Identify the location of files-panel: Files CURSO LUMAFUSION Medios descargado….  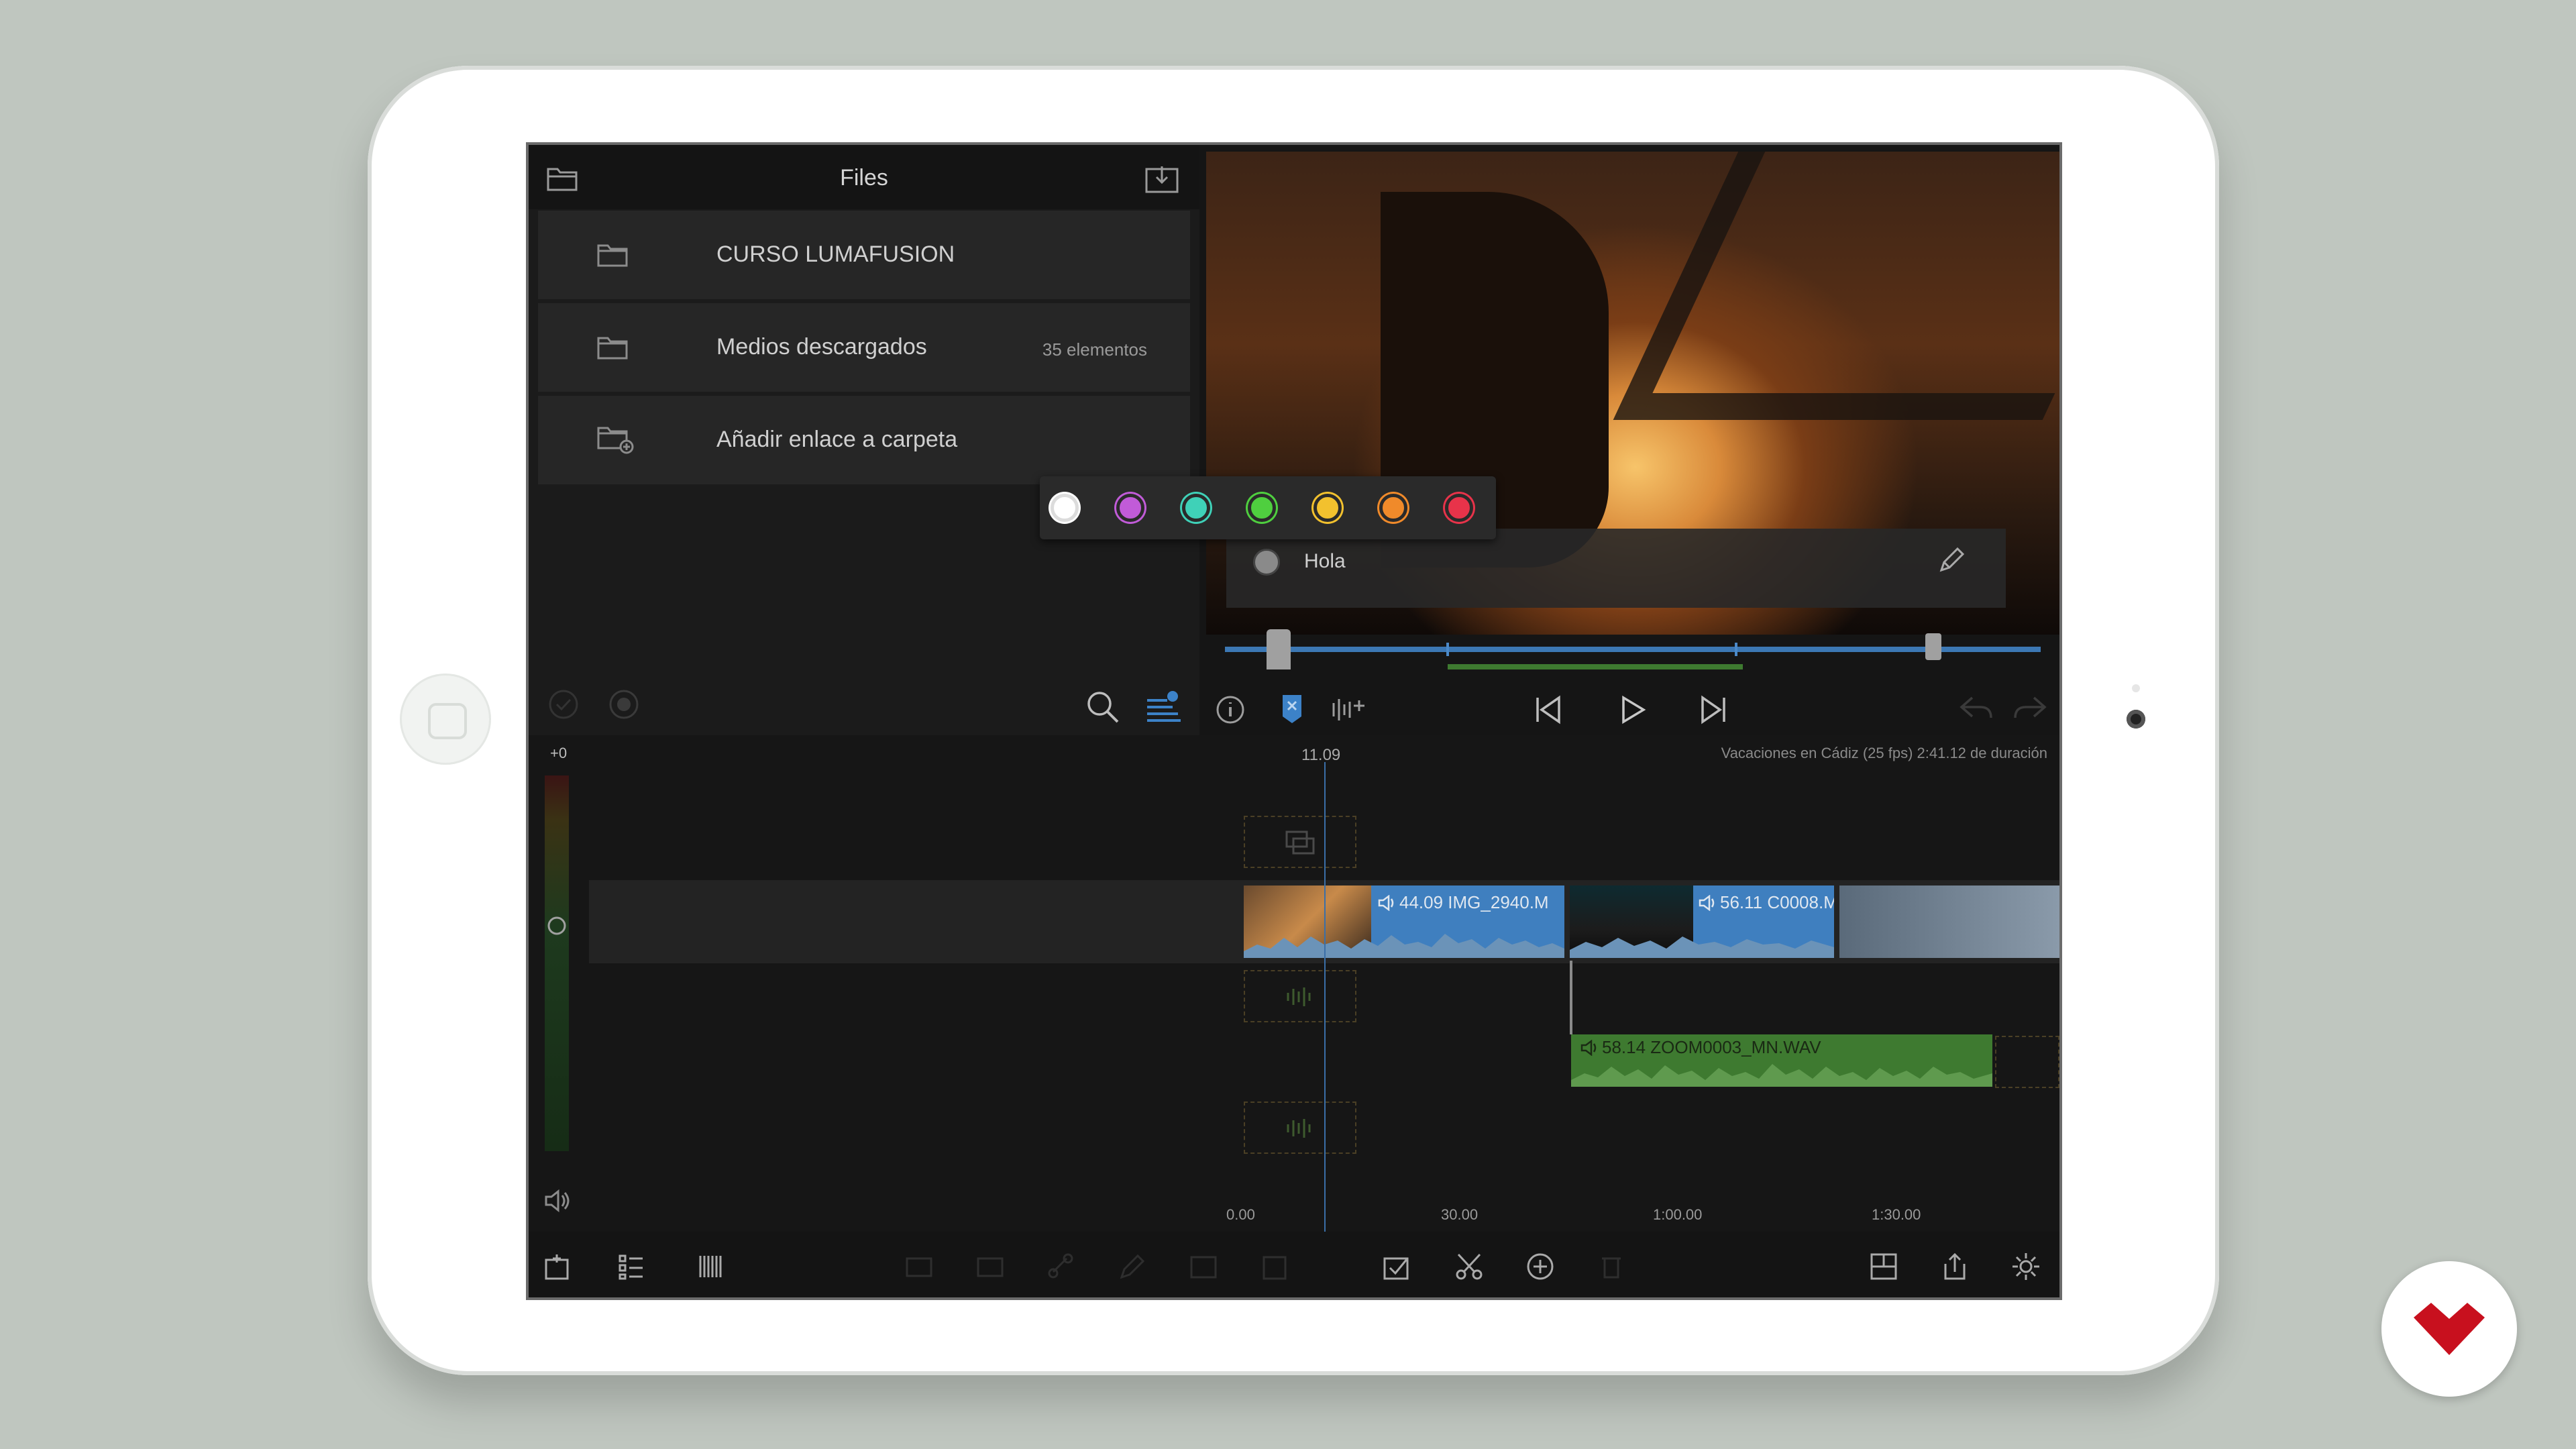
(864, 440).